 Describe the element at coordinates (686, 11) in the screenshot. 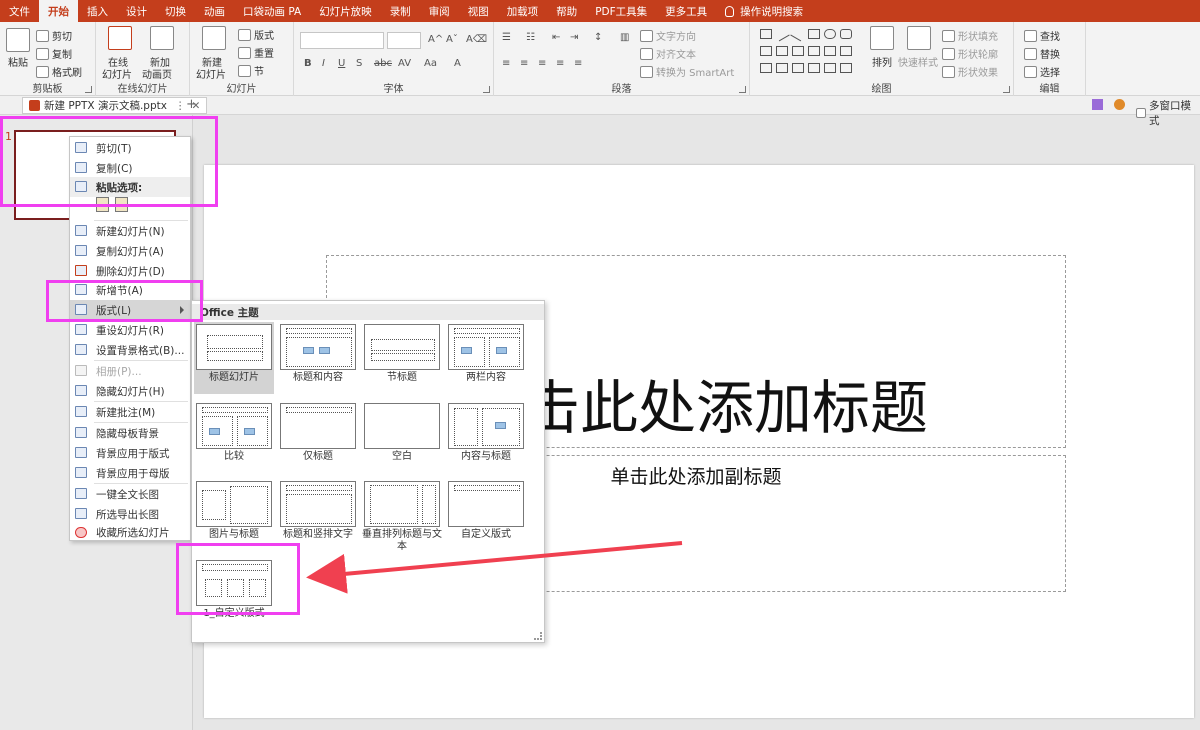

I see `tab-more-tools: 更多工具` at that location.